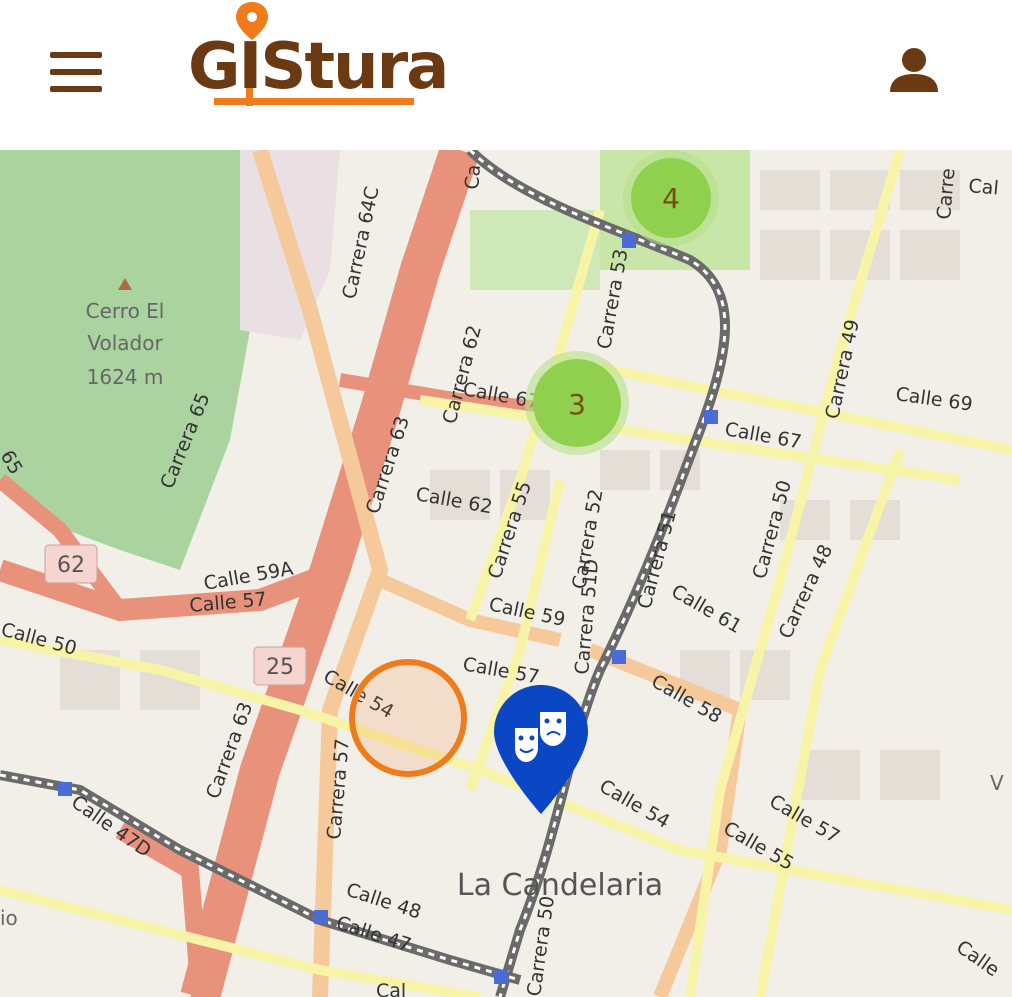 The width and height of the screenshot is (1012, 997). I want to click on hill-name: Cerro El, so click(125, 311).